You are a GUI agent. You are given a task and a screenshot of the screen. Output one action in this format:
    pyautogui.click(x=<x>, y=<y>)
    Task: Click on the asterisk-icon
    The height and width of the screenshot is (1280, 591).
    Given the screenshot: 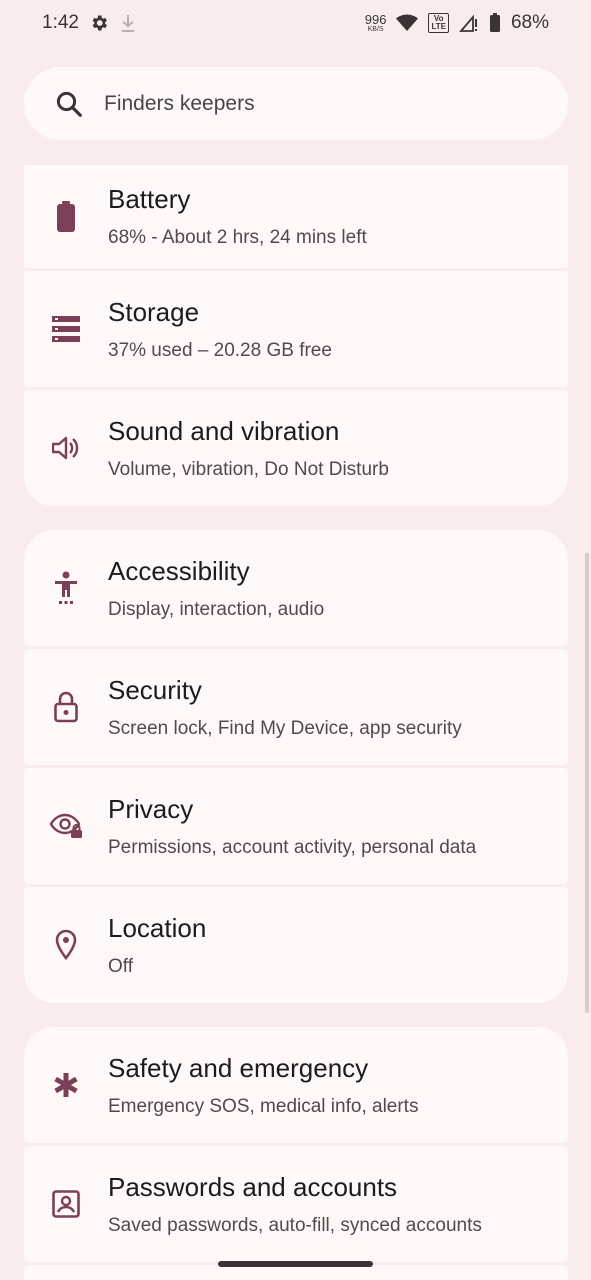 What is the action you would take?
    pyautogui.click(x=66, y=1085)
    